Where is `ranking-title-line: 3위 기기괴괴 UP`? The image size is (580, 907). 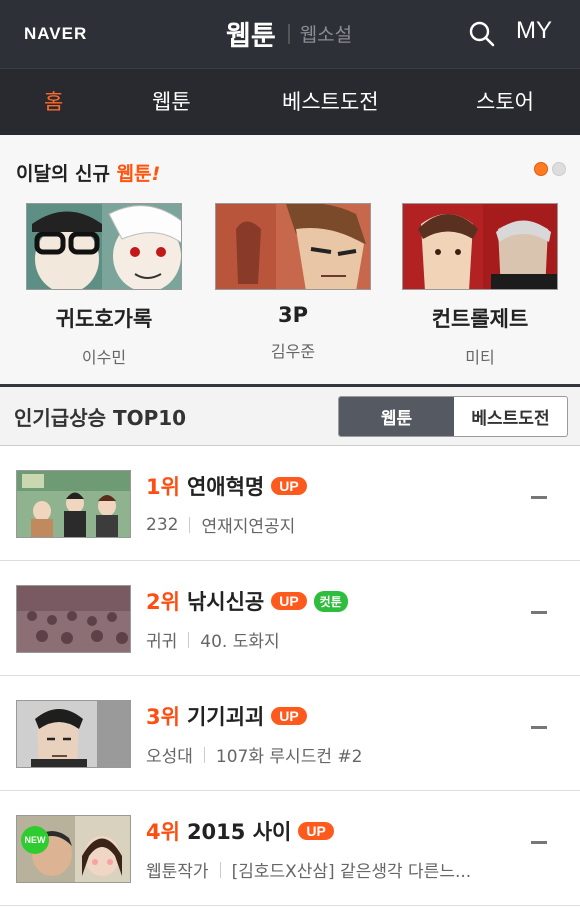
ranking-title-line: 3위 기기괴괴 UP is located at coordinates (226, 716).